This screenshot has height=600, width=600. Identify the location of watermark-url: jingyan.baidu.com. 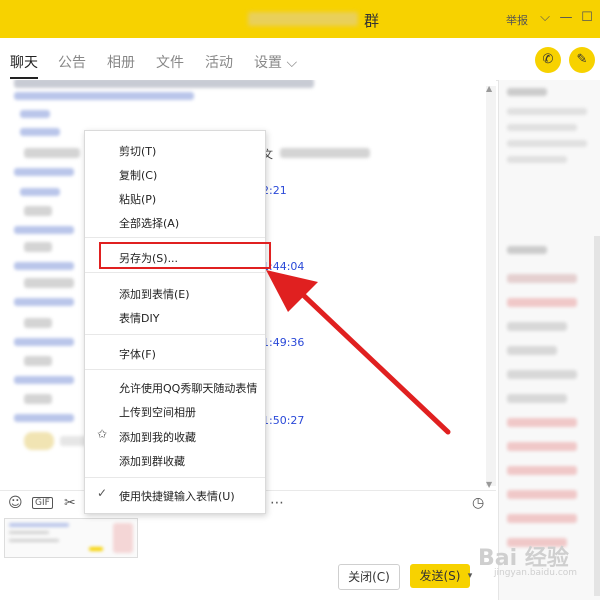
(536, 573).